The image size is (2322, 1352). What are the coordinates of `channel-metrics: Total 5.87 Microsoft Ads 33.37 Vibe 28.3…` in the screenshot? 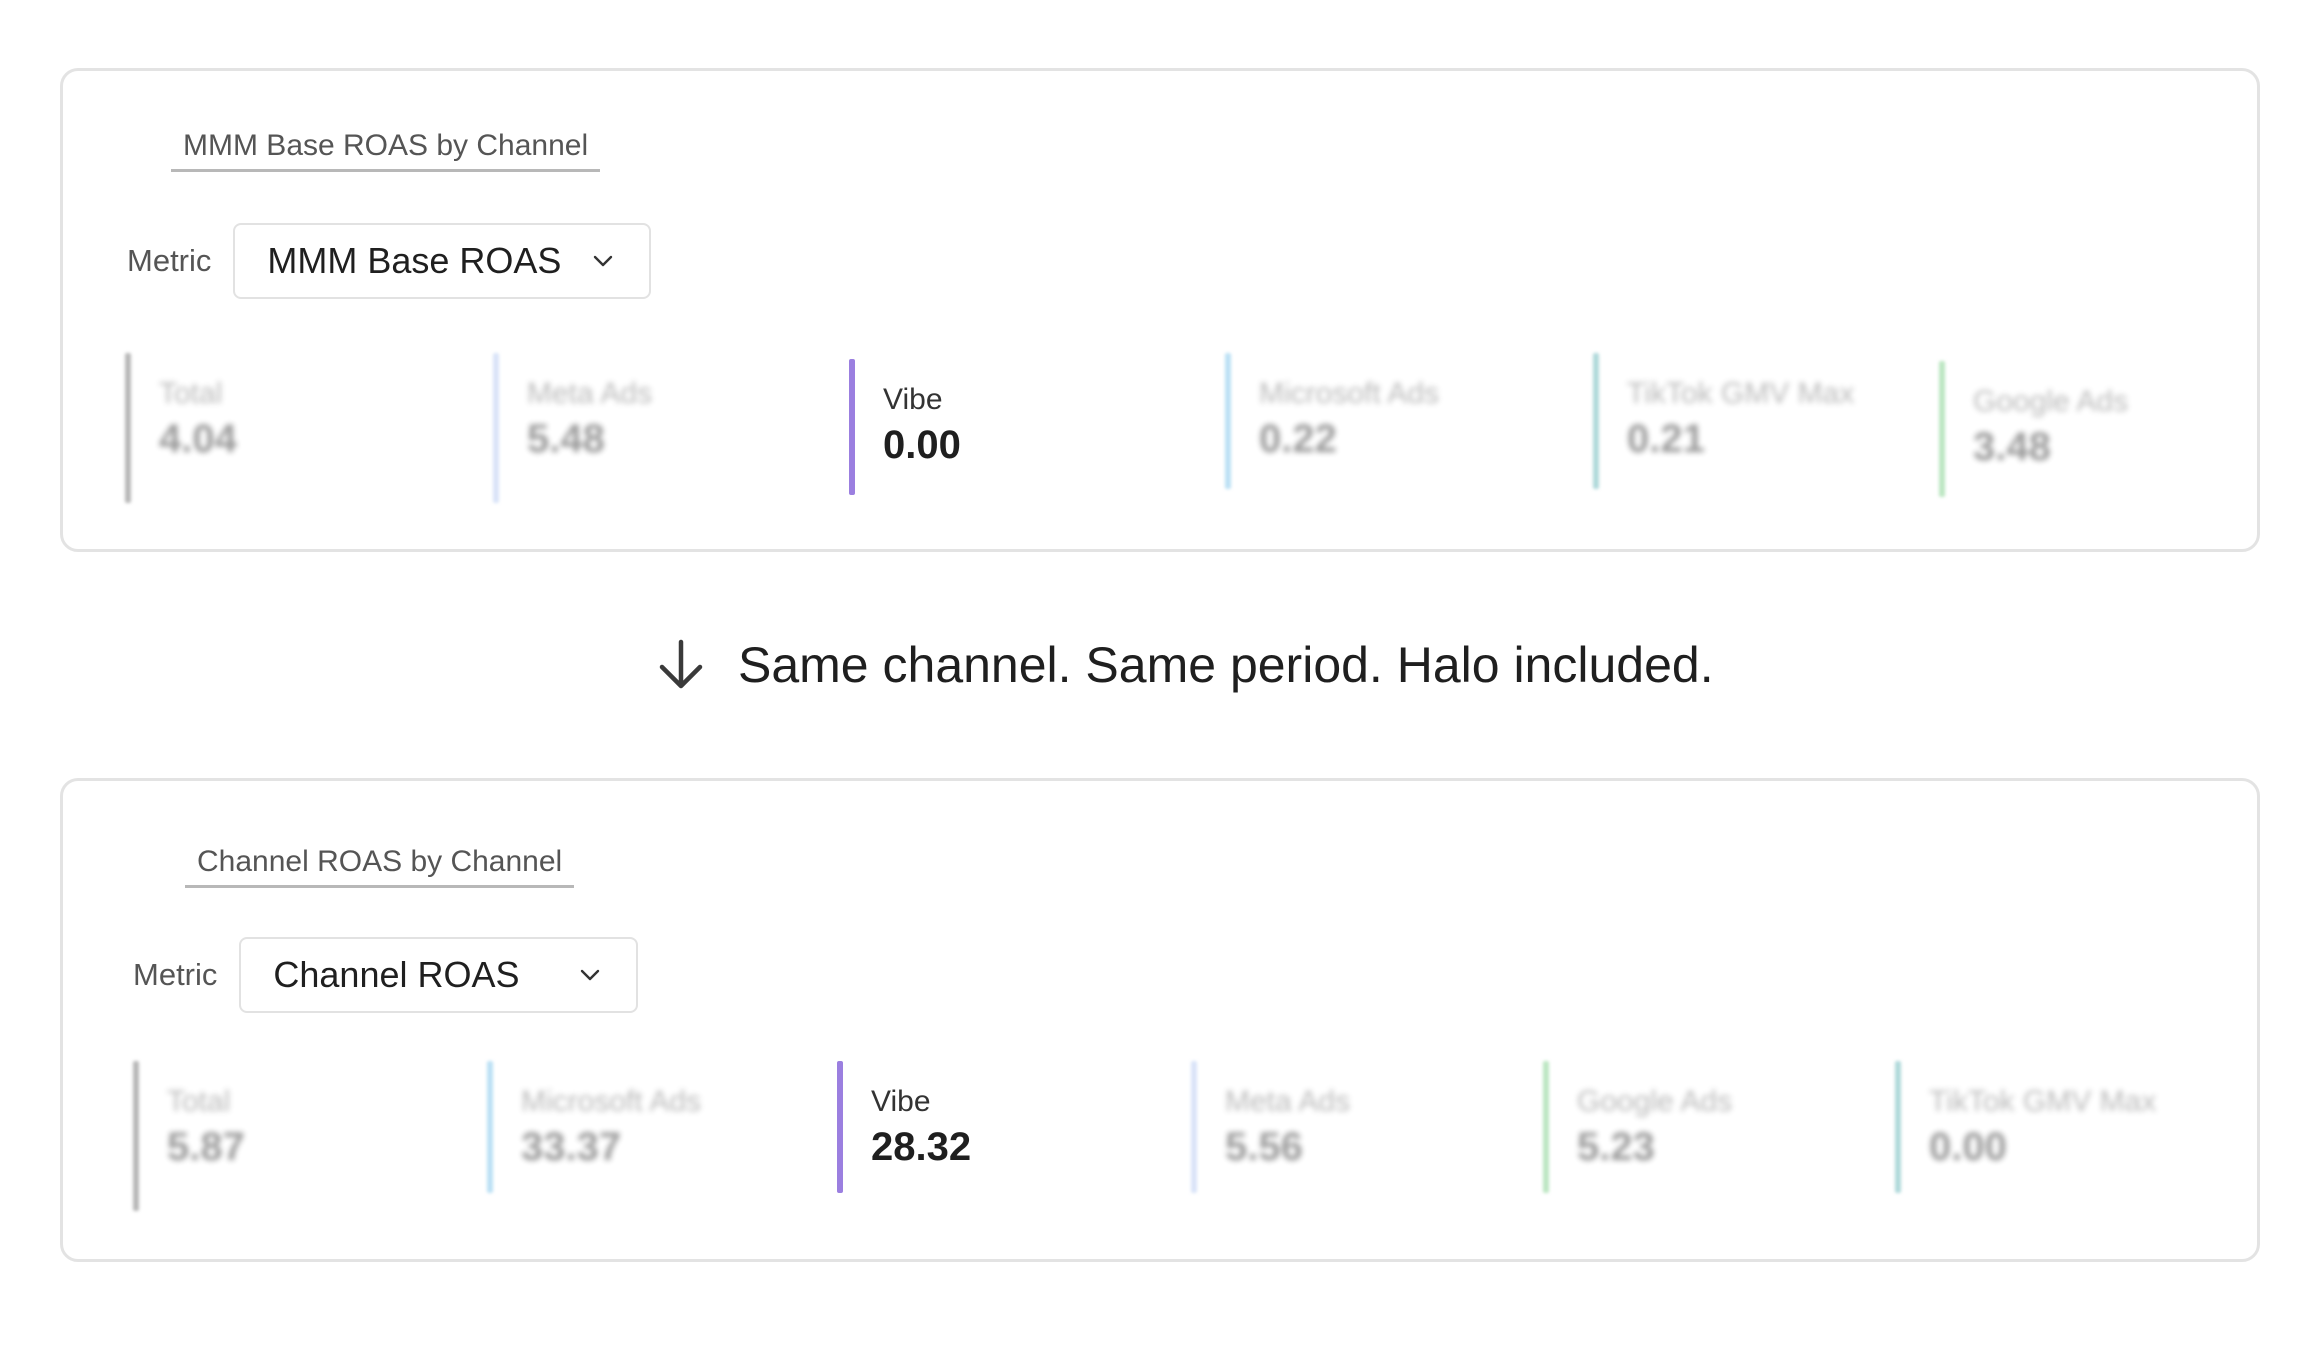 It's located at (1193, 1136).